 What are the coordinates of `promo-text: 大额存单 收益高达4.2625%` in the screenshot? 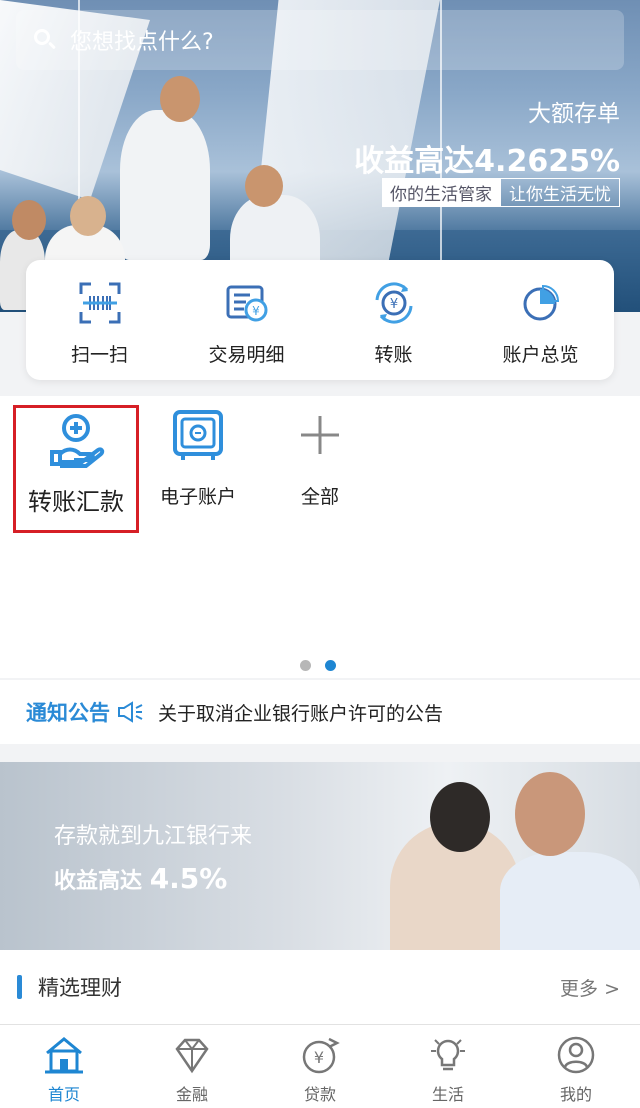 It's located at (487, 137).